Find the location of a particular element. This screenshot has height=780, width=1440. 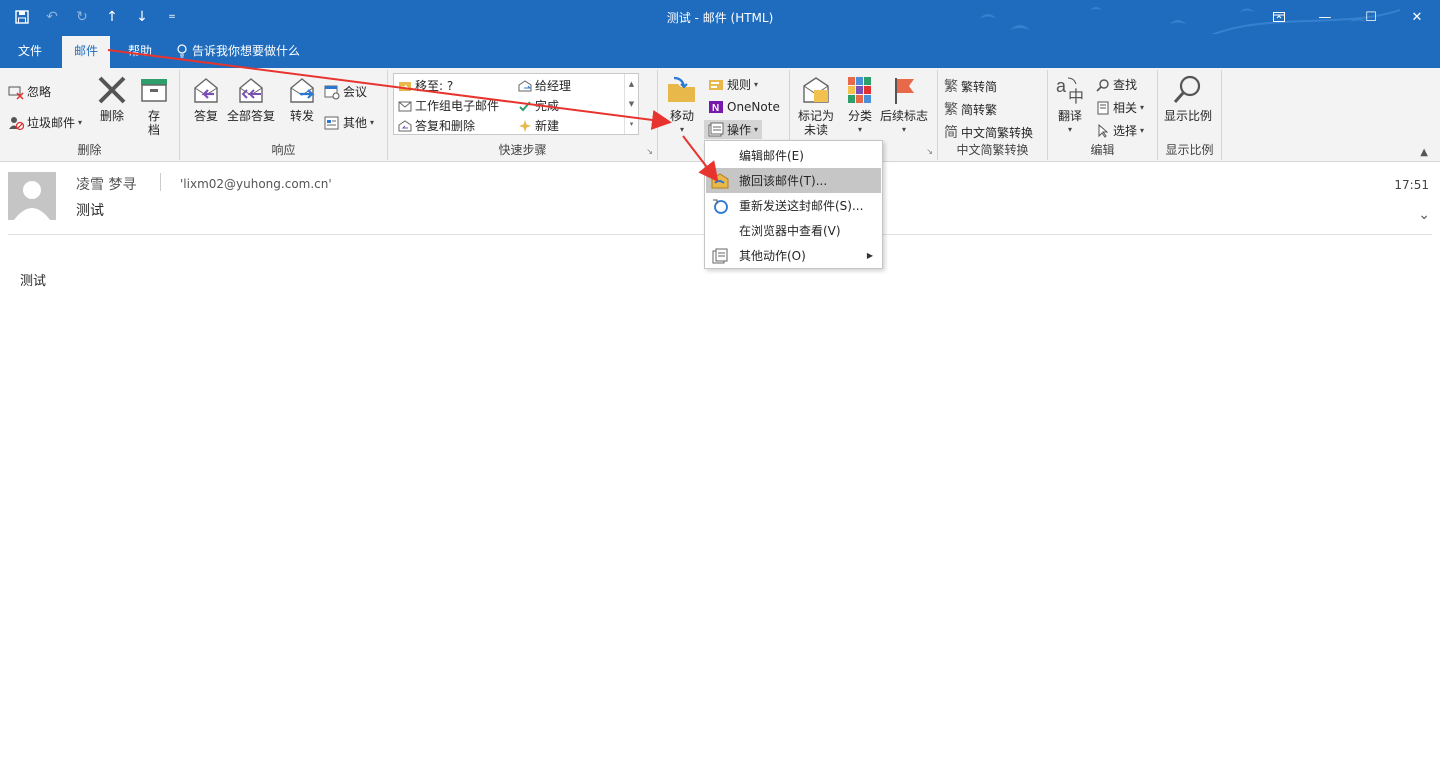

ribbon-display-options-icon is located at coordinates (1279, 17).